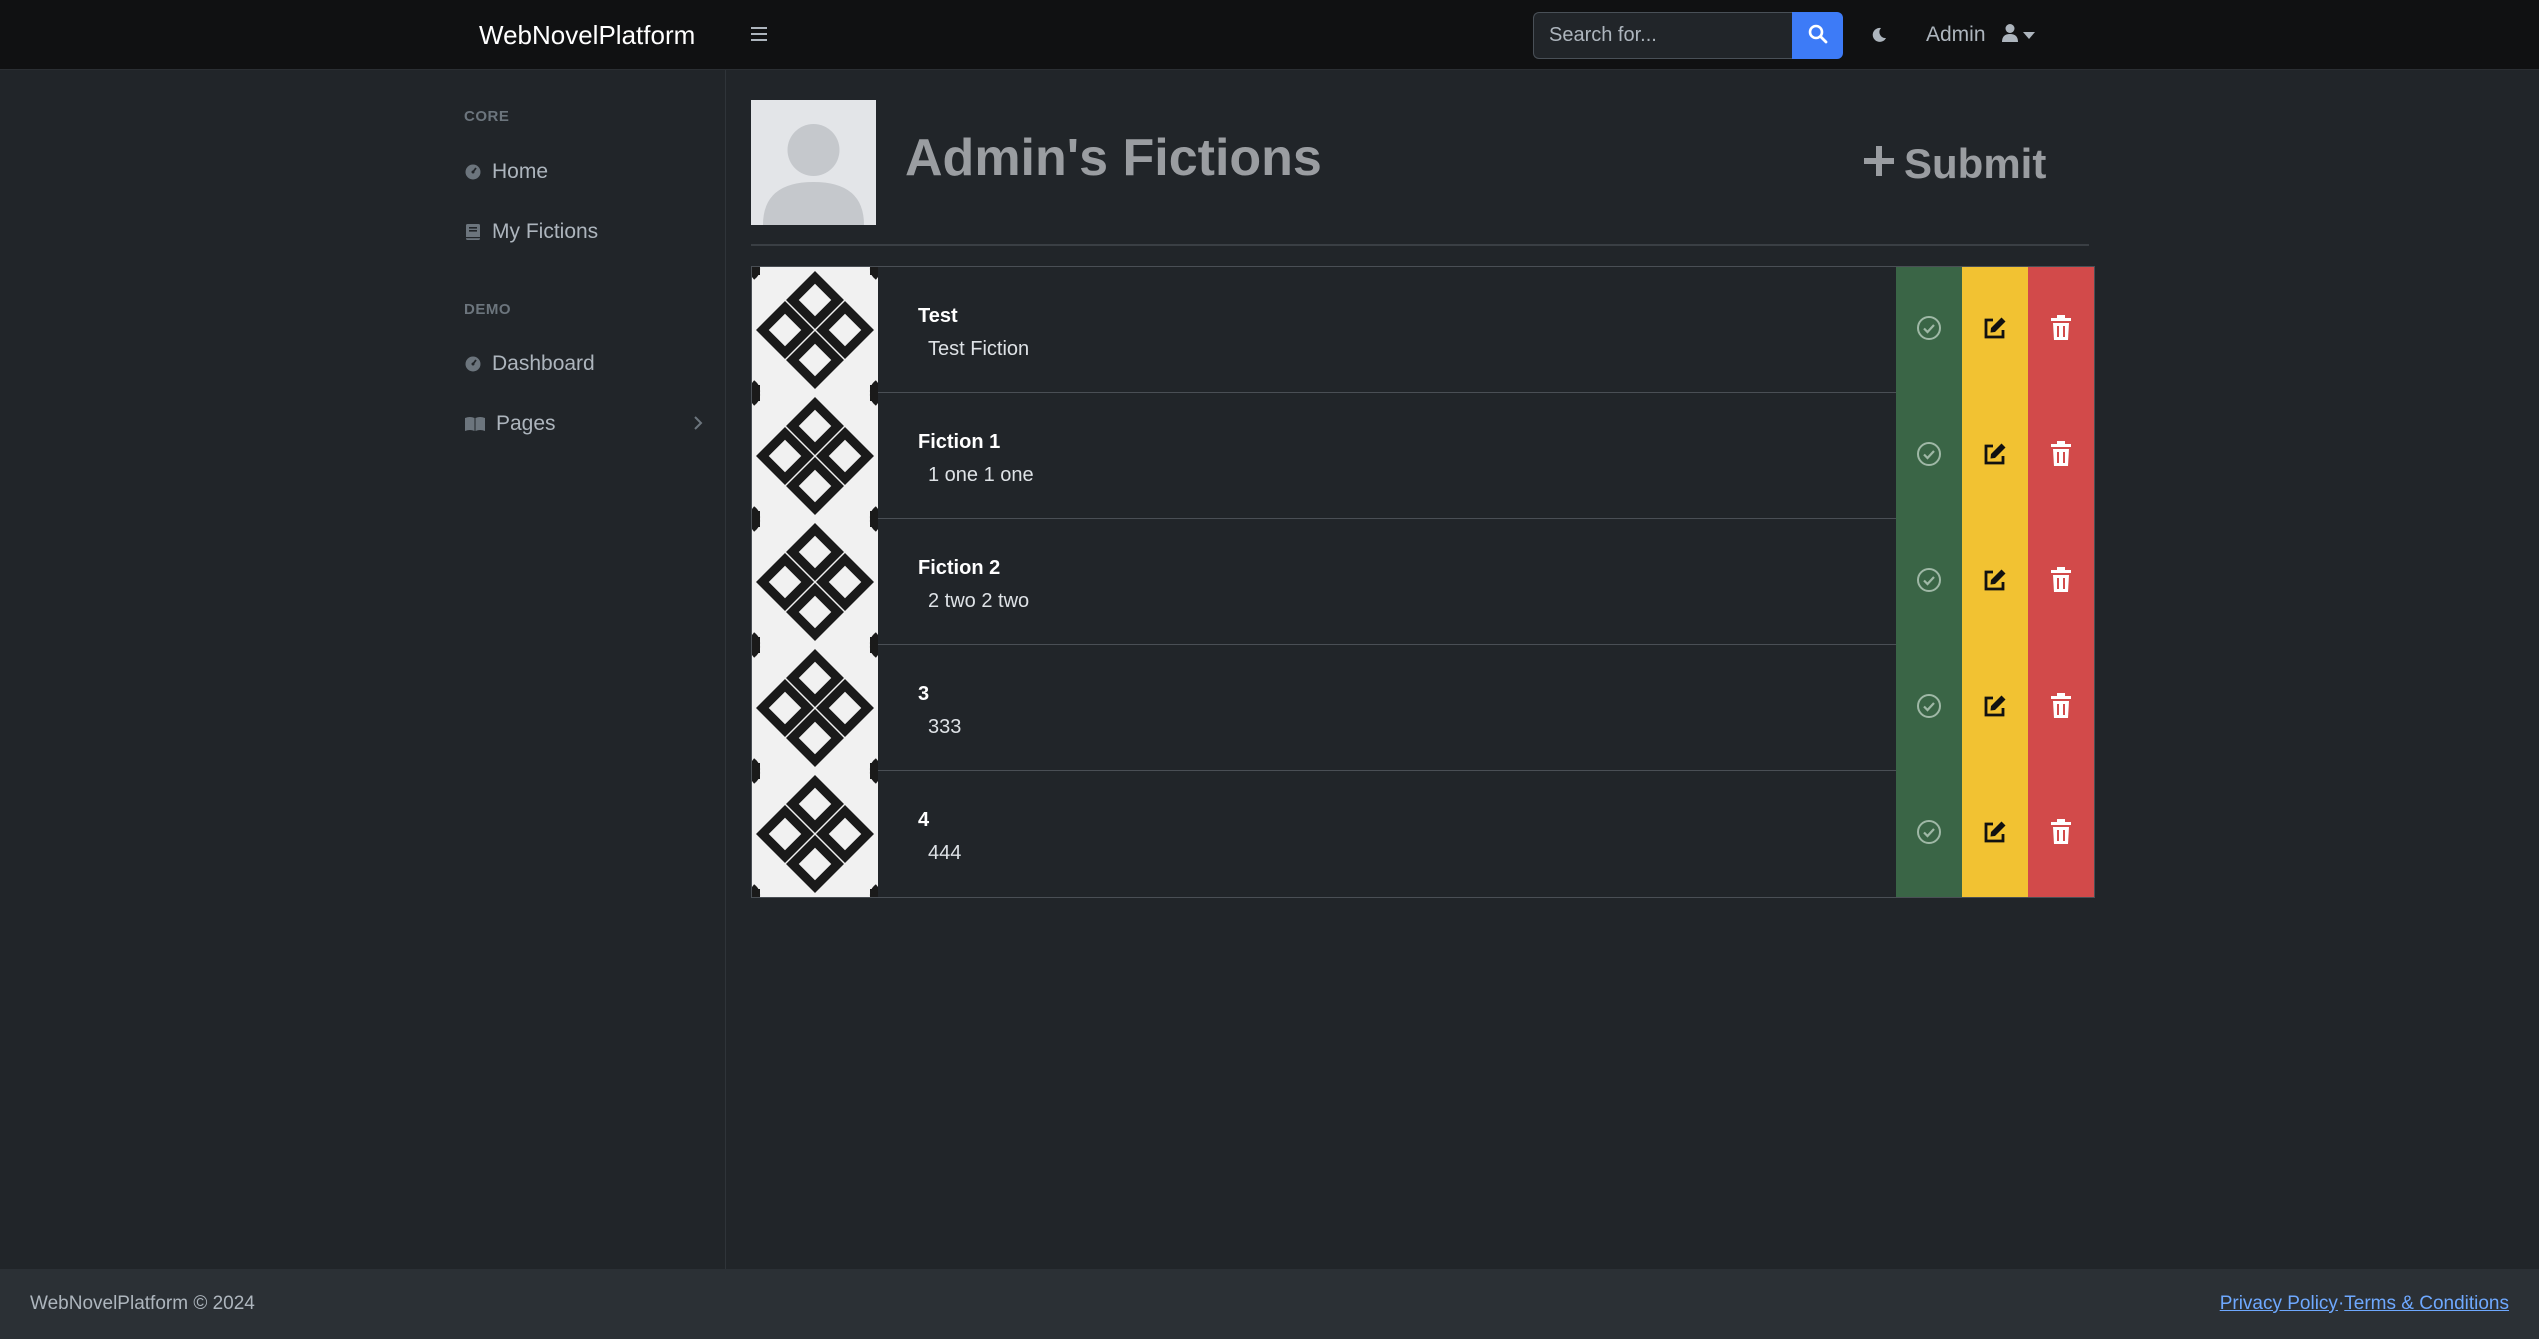  I want to click on fiction-title: 4, so click(1407, 820).